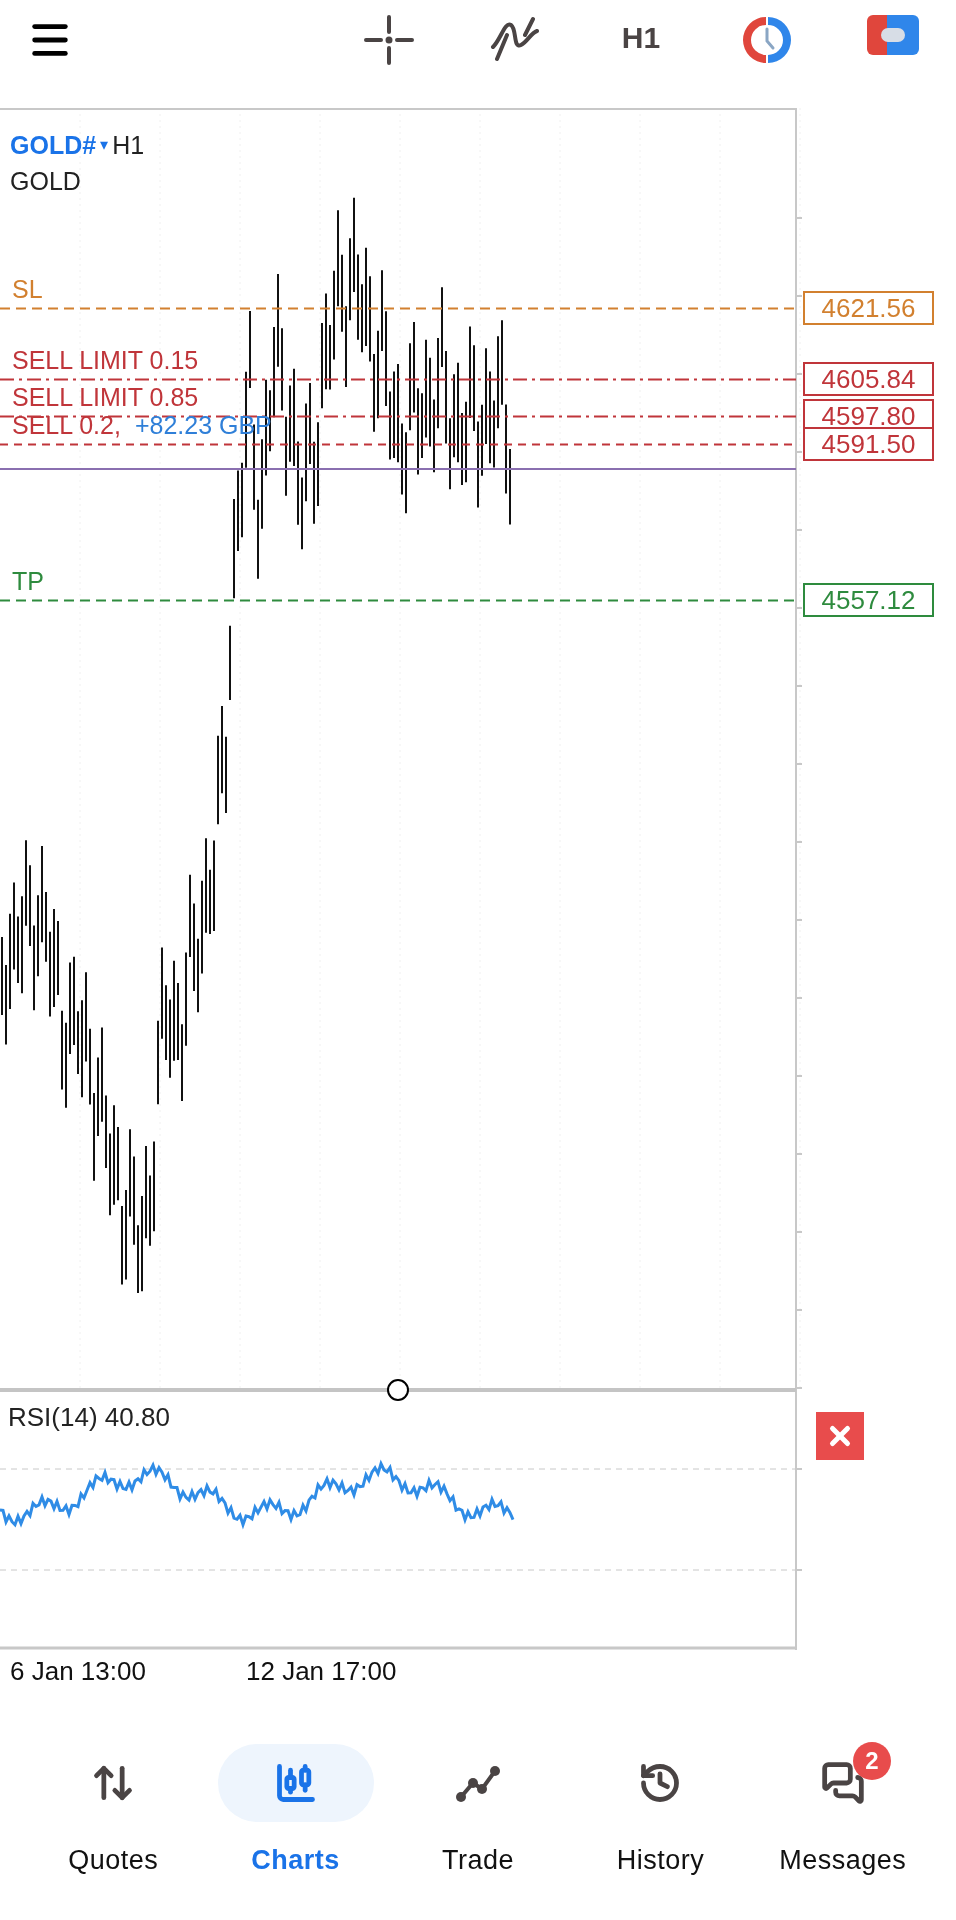 This screenshot has width=956, height=1920. Describe the element at coordinates (389, 40) in the screenshot. I see `crosshair-icon` at that location.